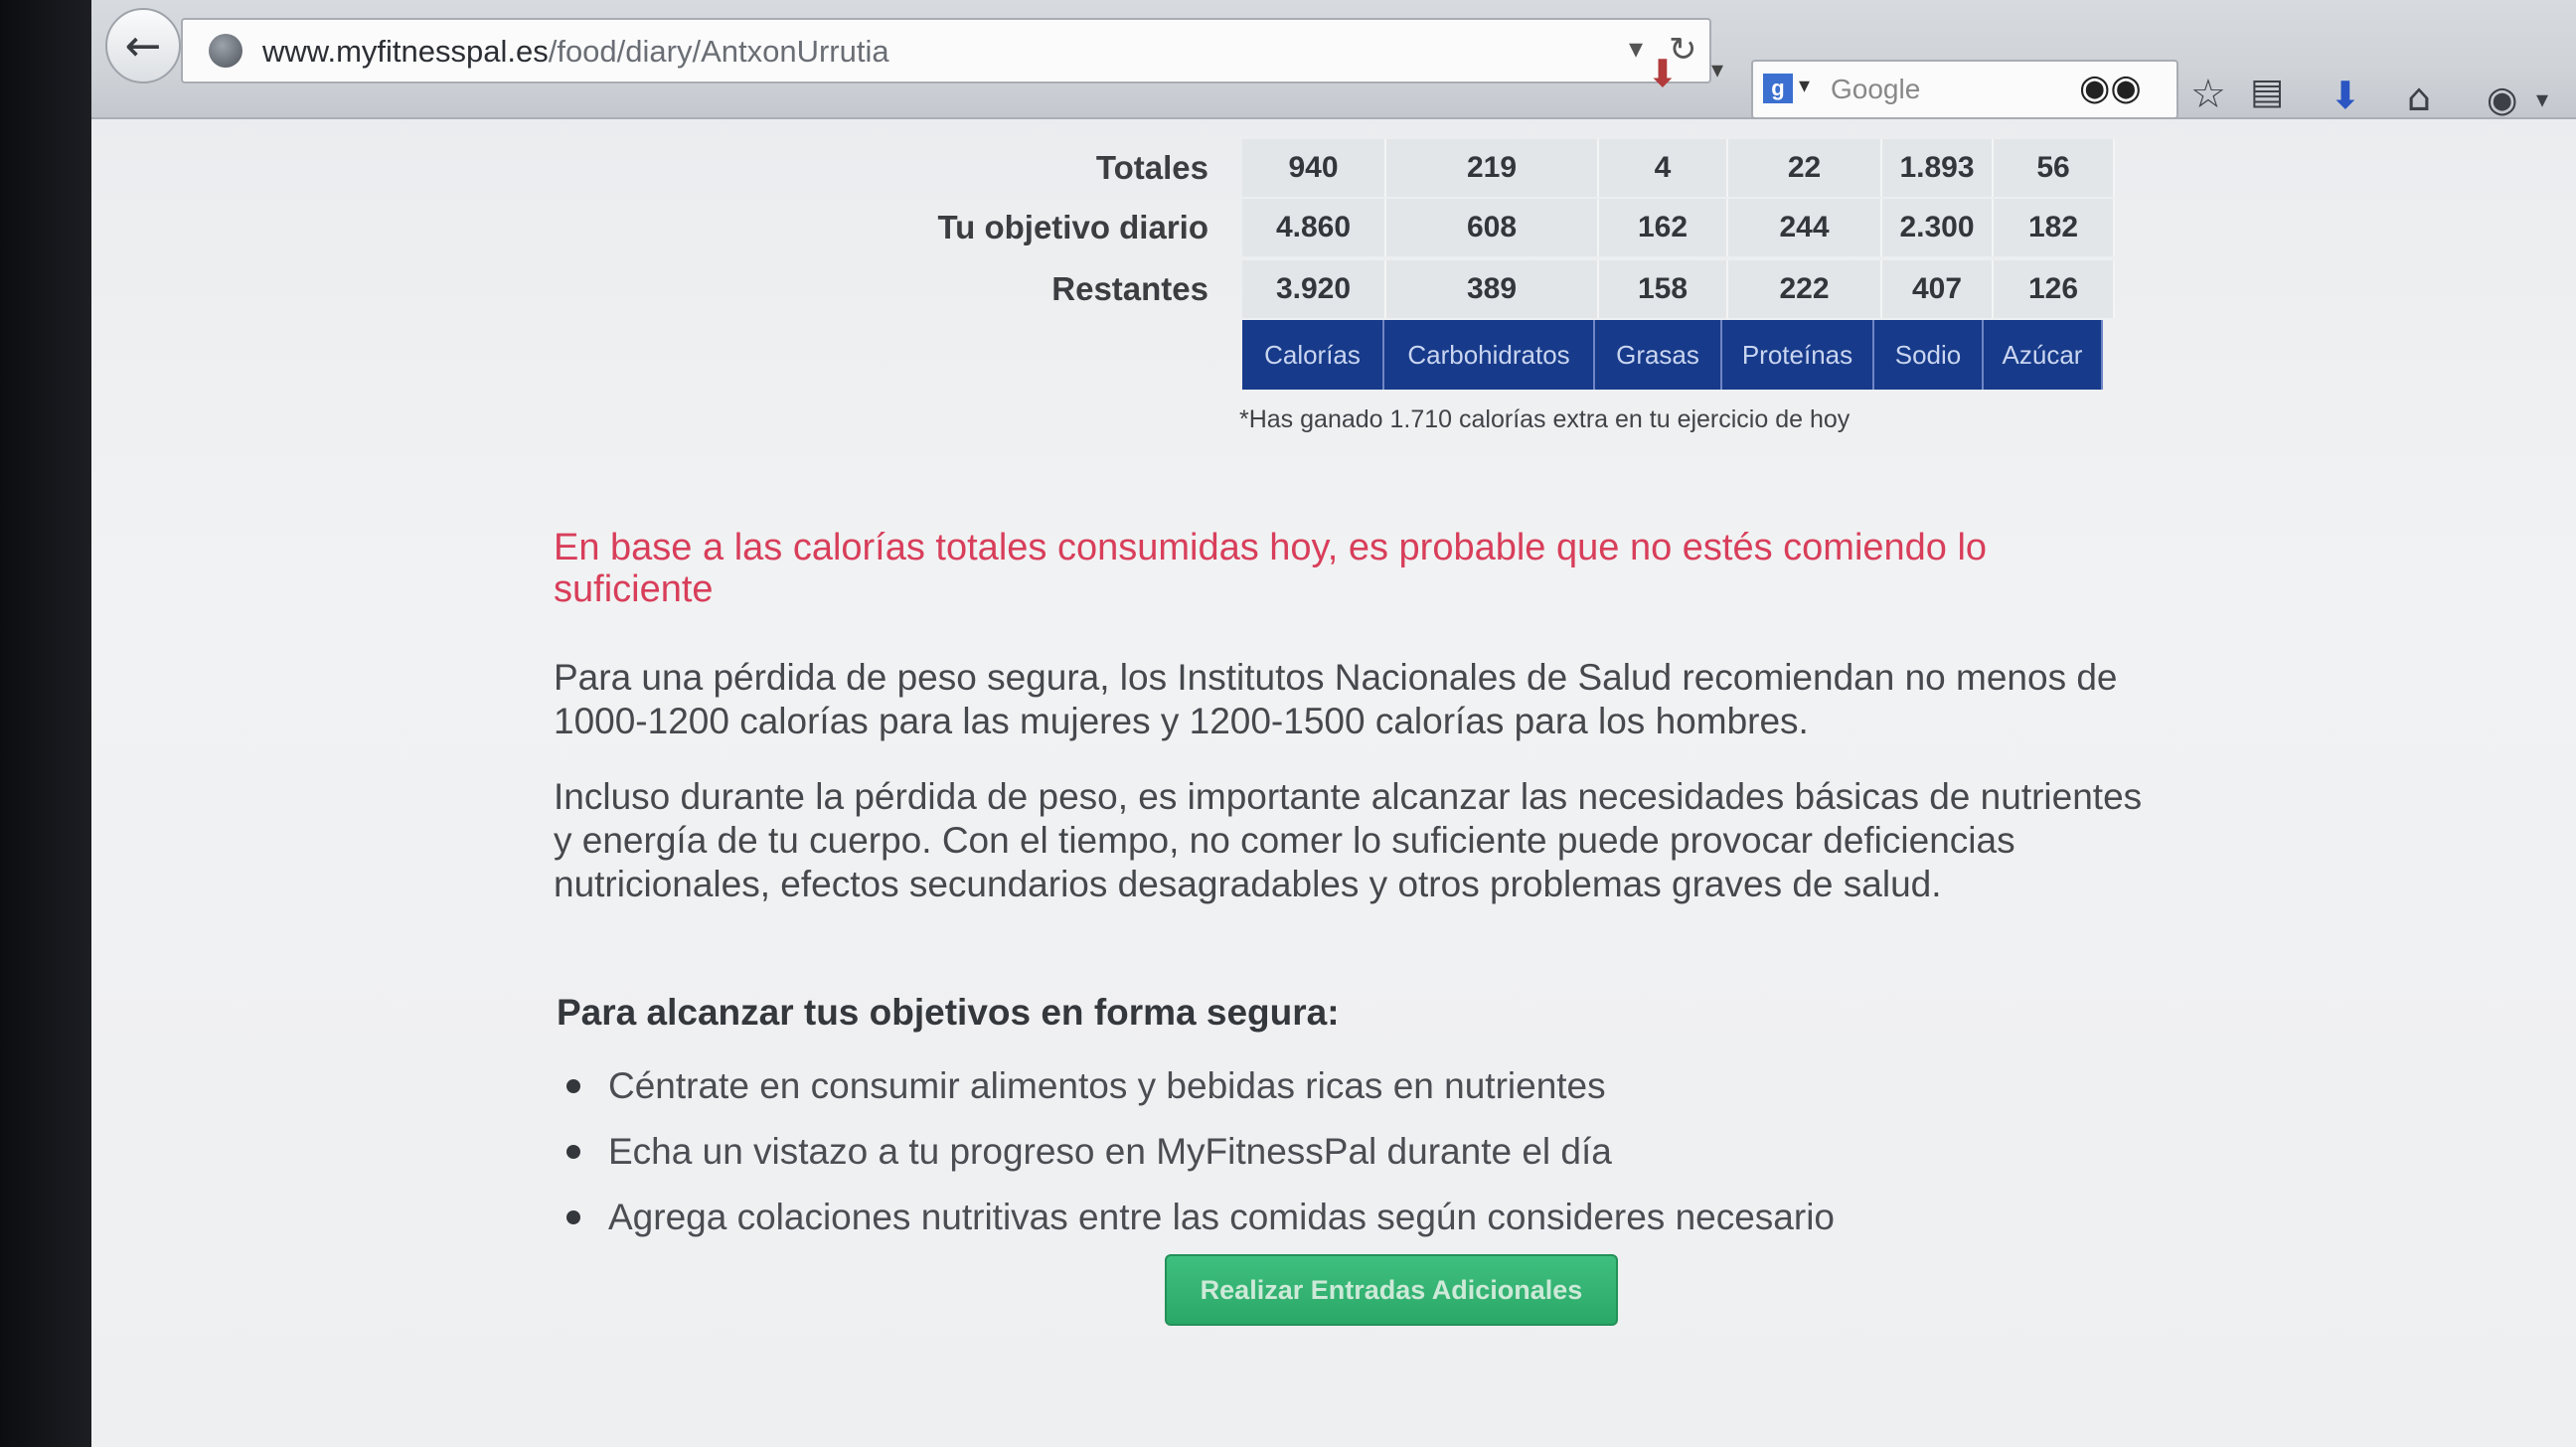  What do you see at coordinates (1938, 168) in the screenshot?
I see `table-cell: 1.893` at bounding box center [1938, 168].